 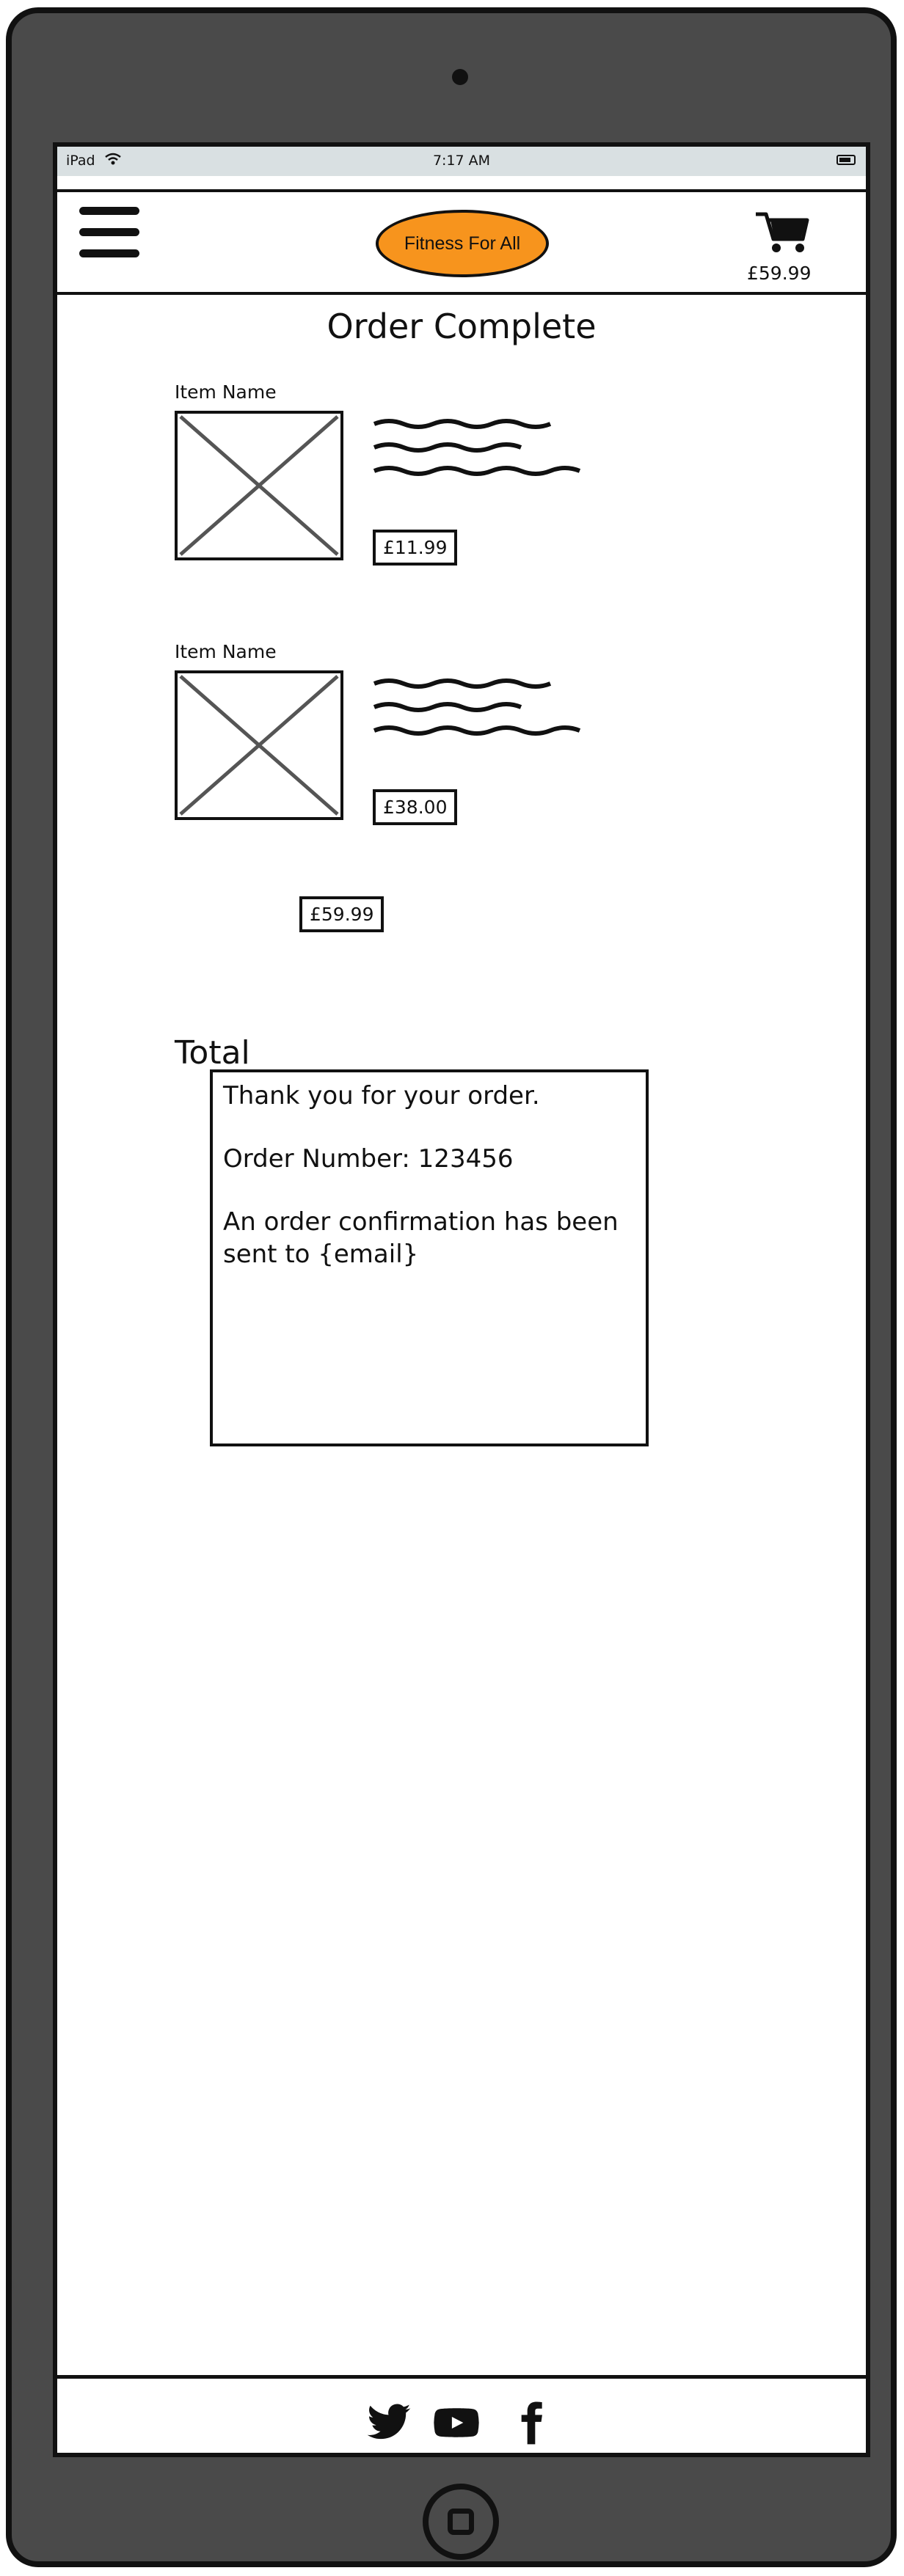 I want to click on cart-total: £59.99, so click(x=779, y=273).